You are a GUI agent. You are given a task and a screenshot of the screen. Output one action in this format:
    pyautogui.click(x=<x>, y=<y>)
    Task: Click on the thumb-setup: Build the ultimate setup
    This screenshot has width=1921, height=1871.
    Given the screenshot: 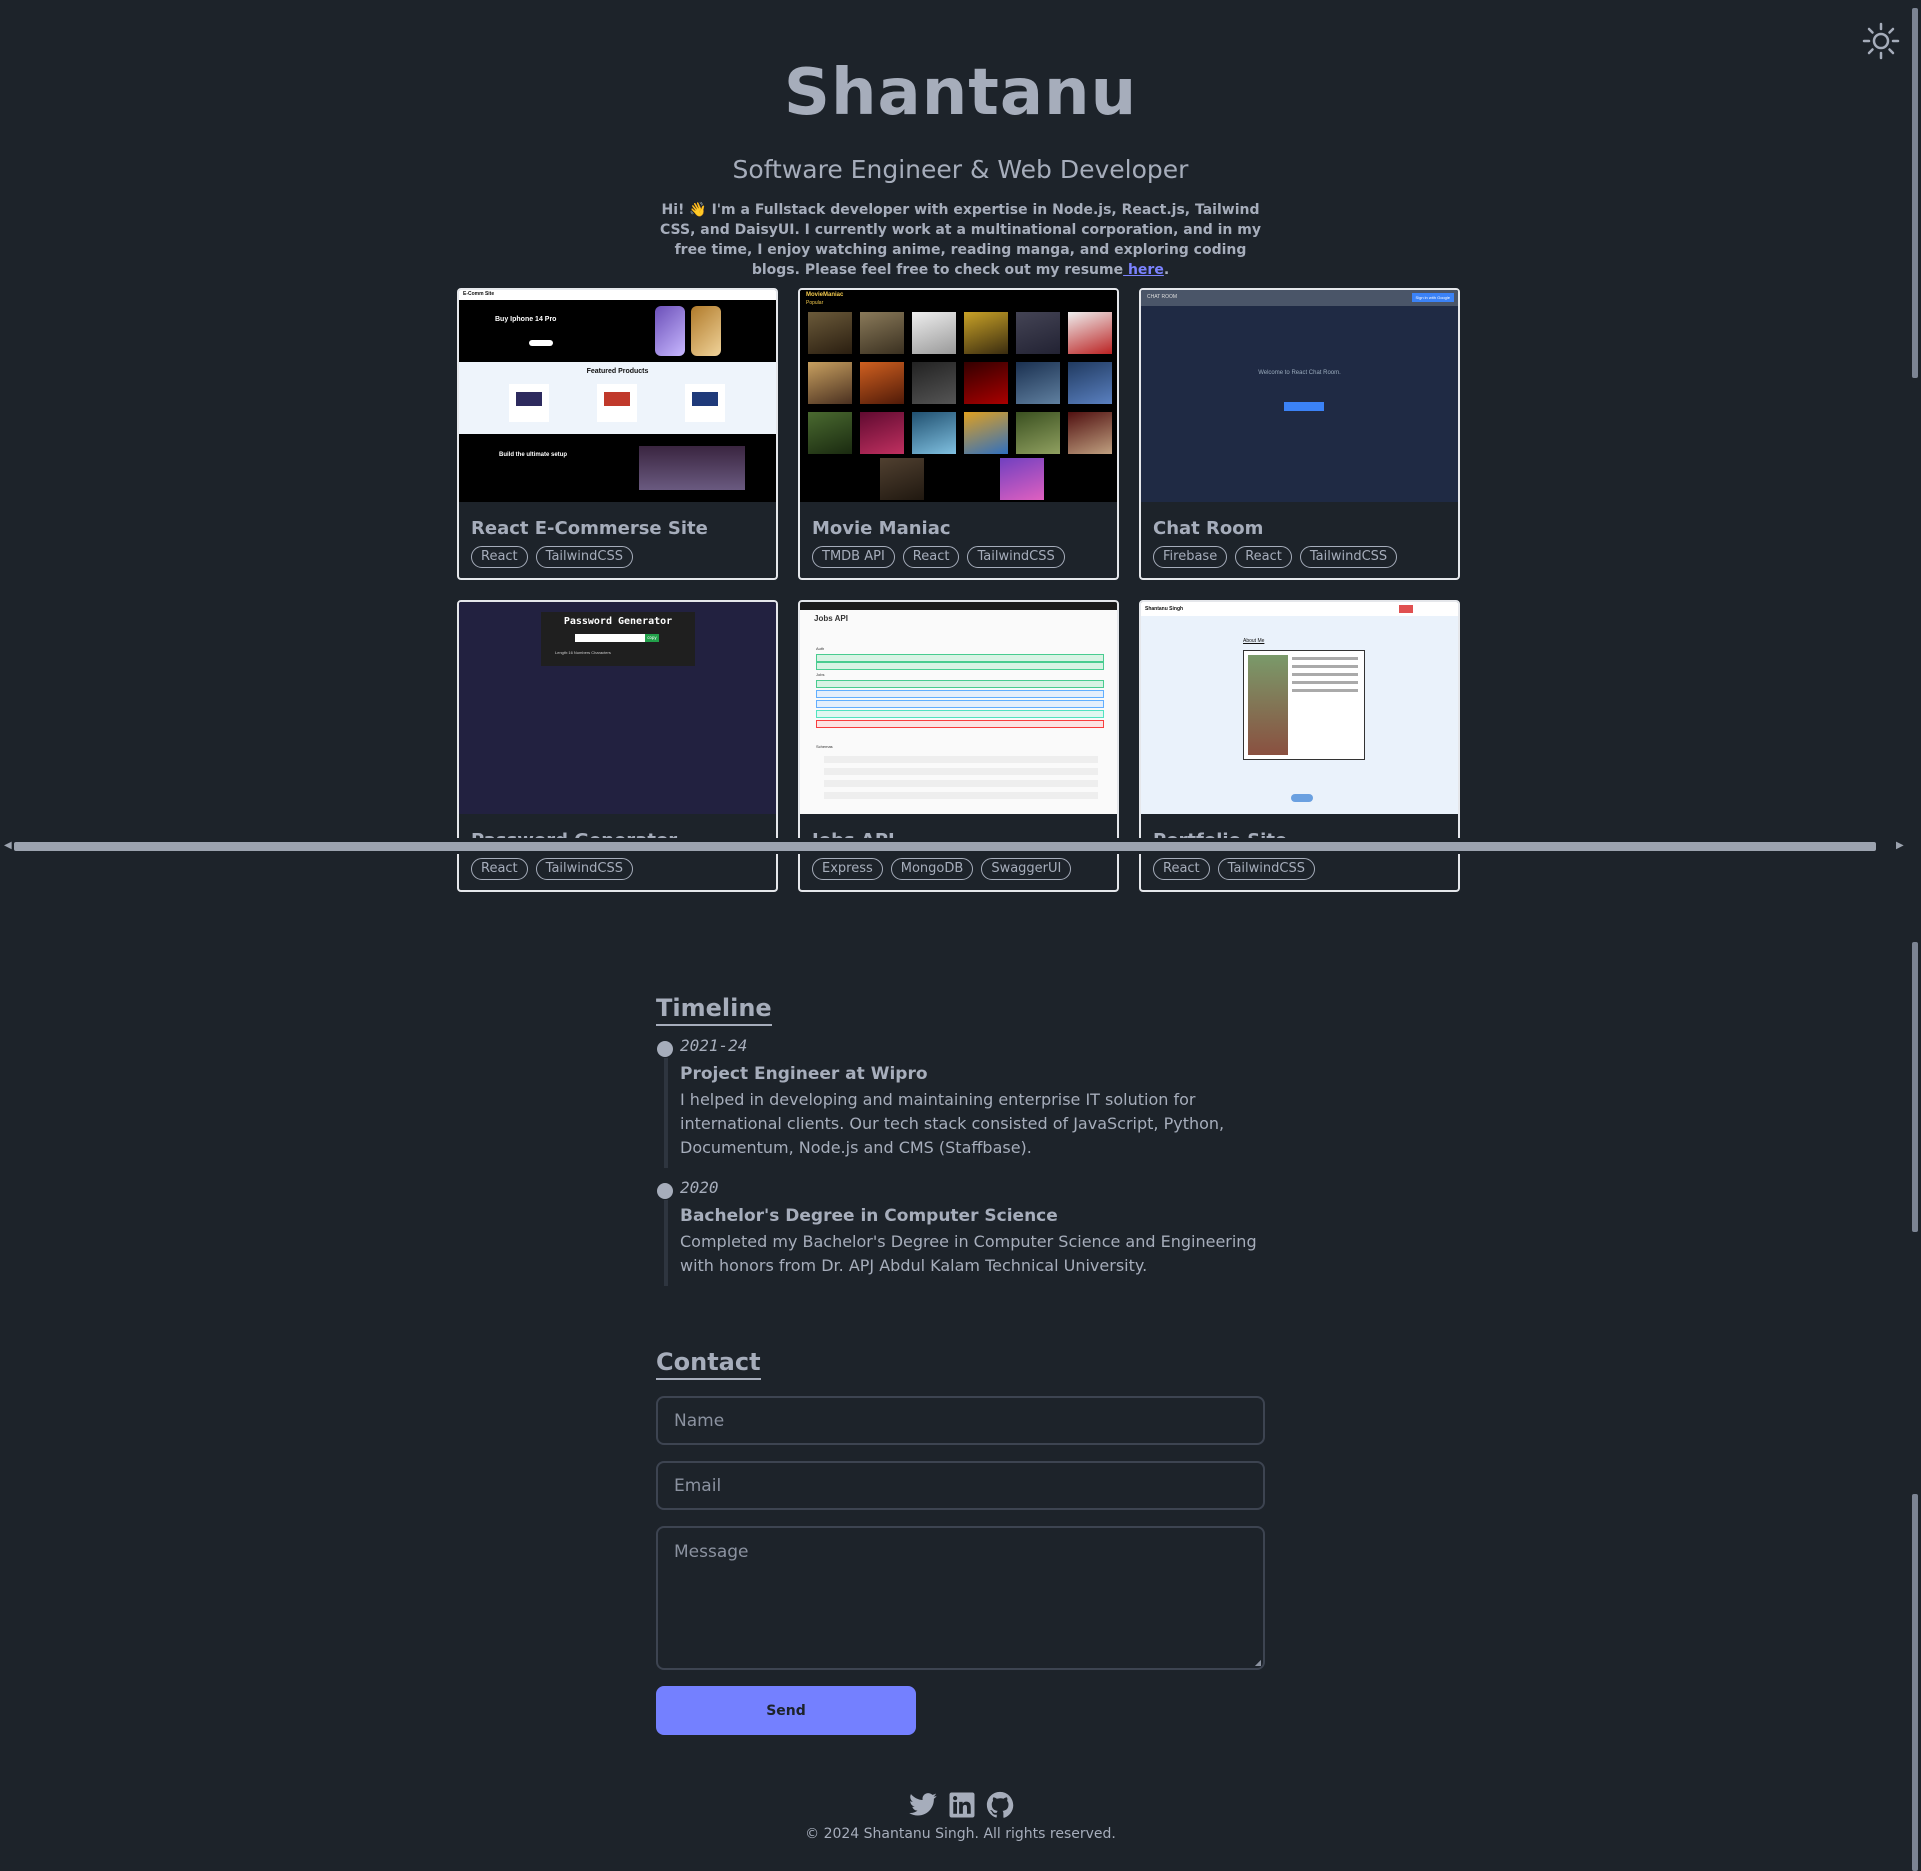 What is the action you would take?
    pyautogui.click(x=533, y=455)
    